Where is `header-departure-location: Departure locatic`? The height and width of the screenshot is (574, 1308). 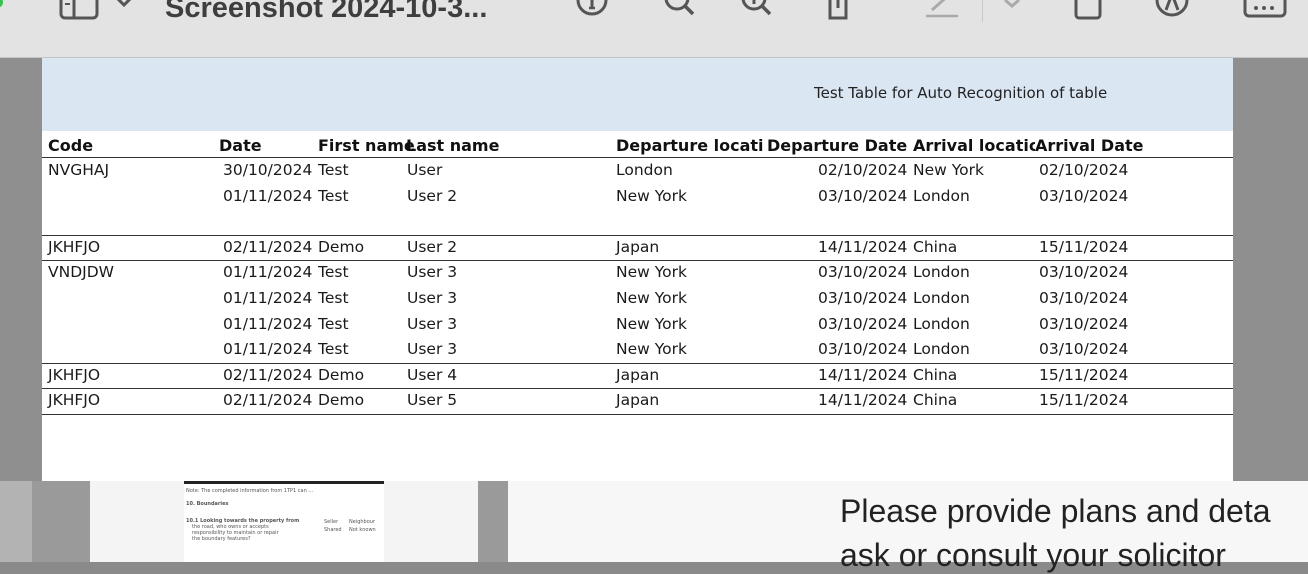
header-departure-location: Departure locatic is located at coordinates (690, 145).